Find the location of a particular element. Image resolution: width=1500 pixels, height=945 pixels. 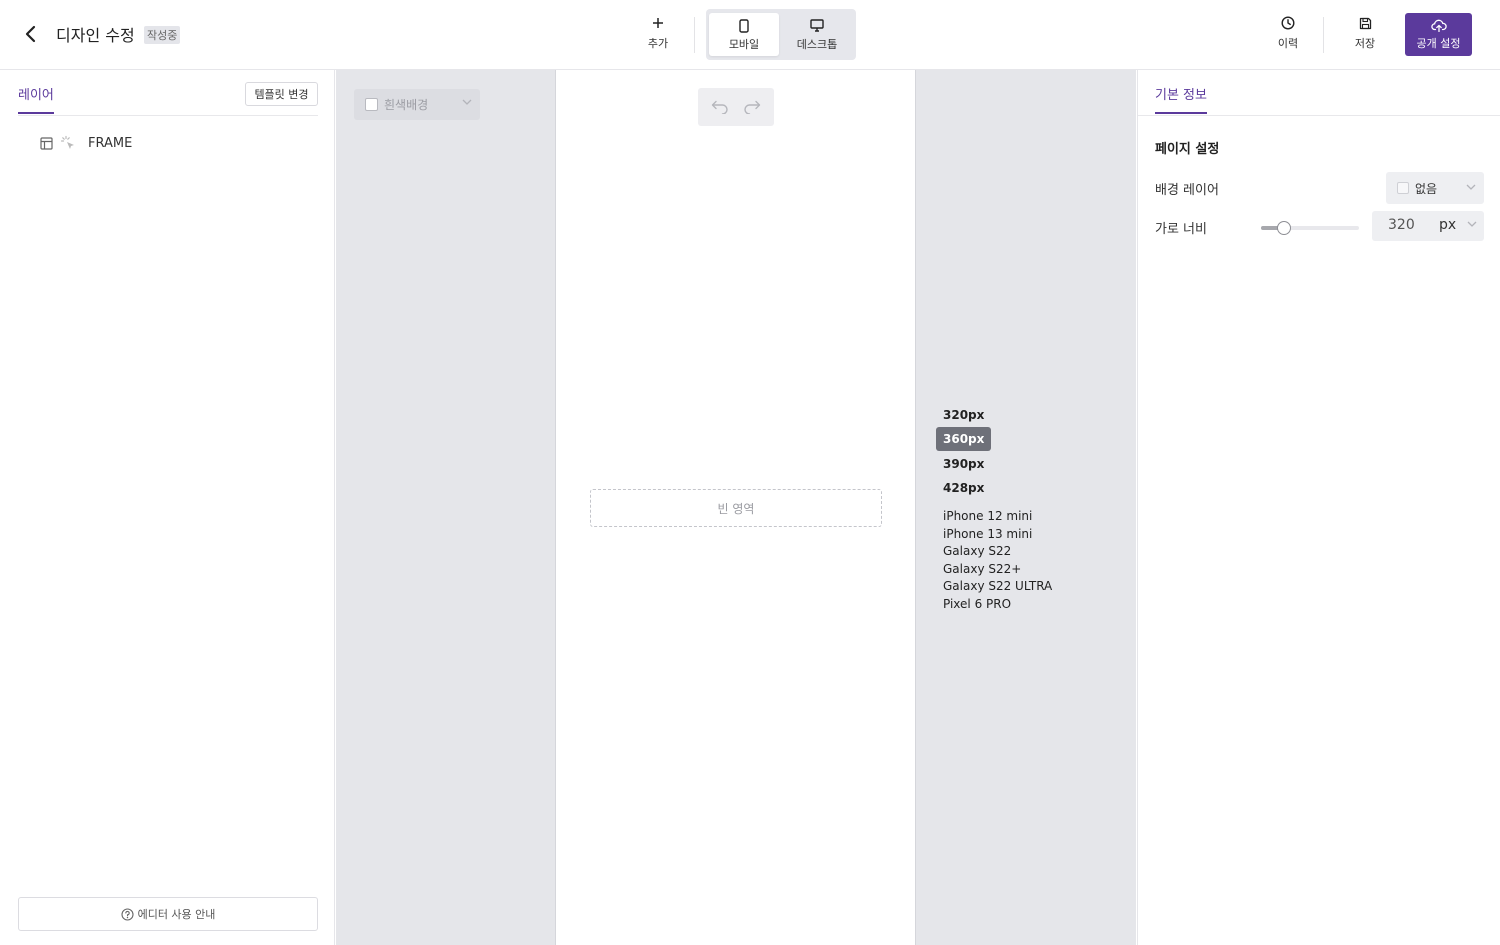

background-checkbox is located at coordinates (371, 104).